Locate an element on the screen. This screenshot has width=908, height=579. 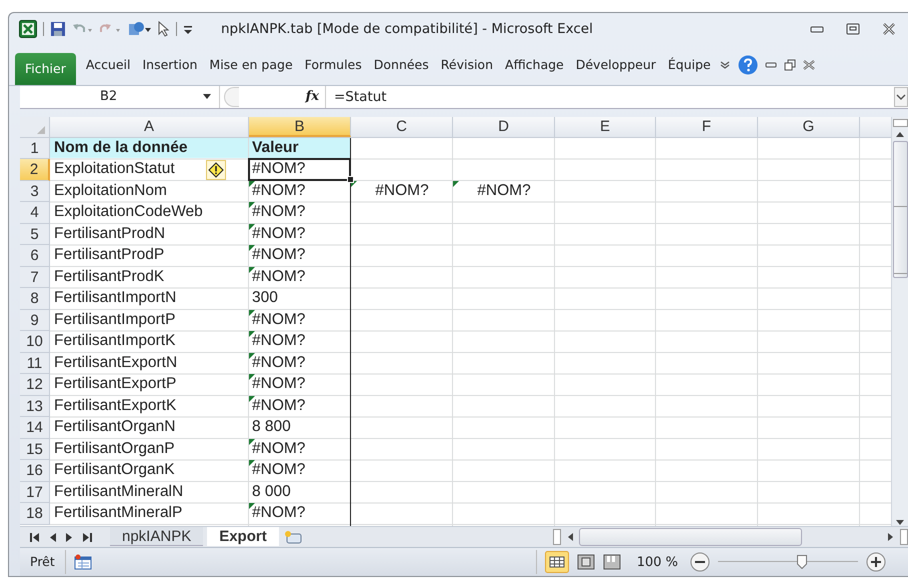
slider-thumb is located at coordinates (802, 562).